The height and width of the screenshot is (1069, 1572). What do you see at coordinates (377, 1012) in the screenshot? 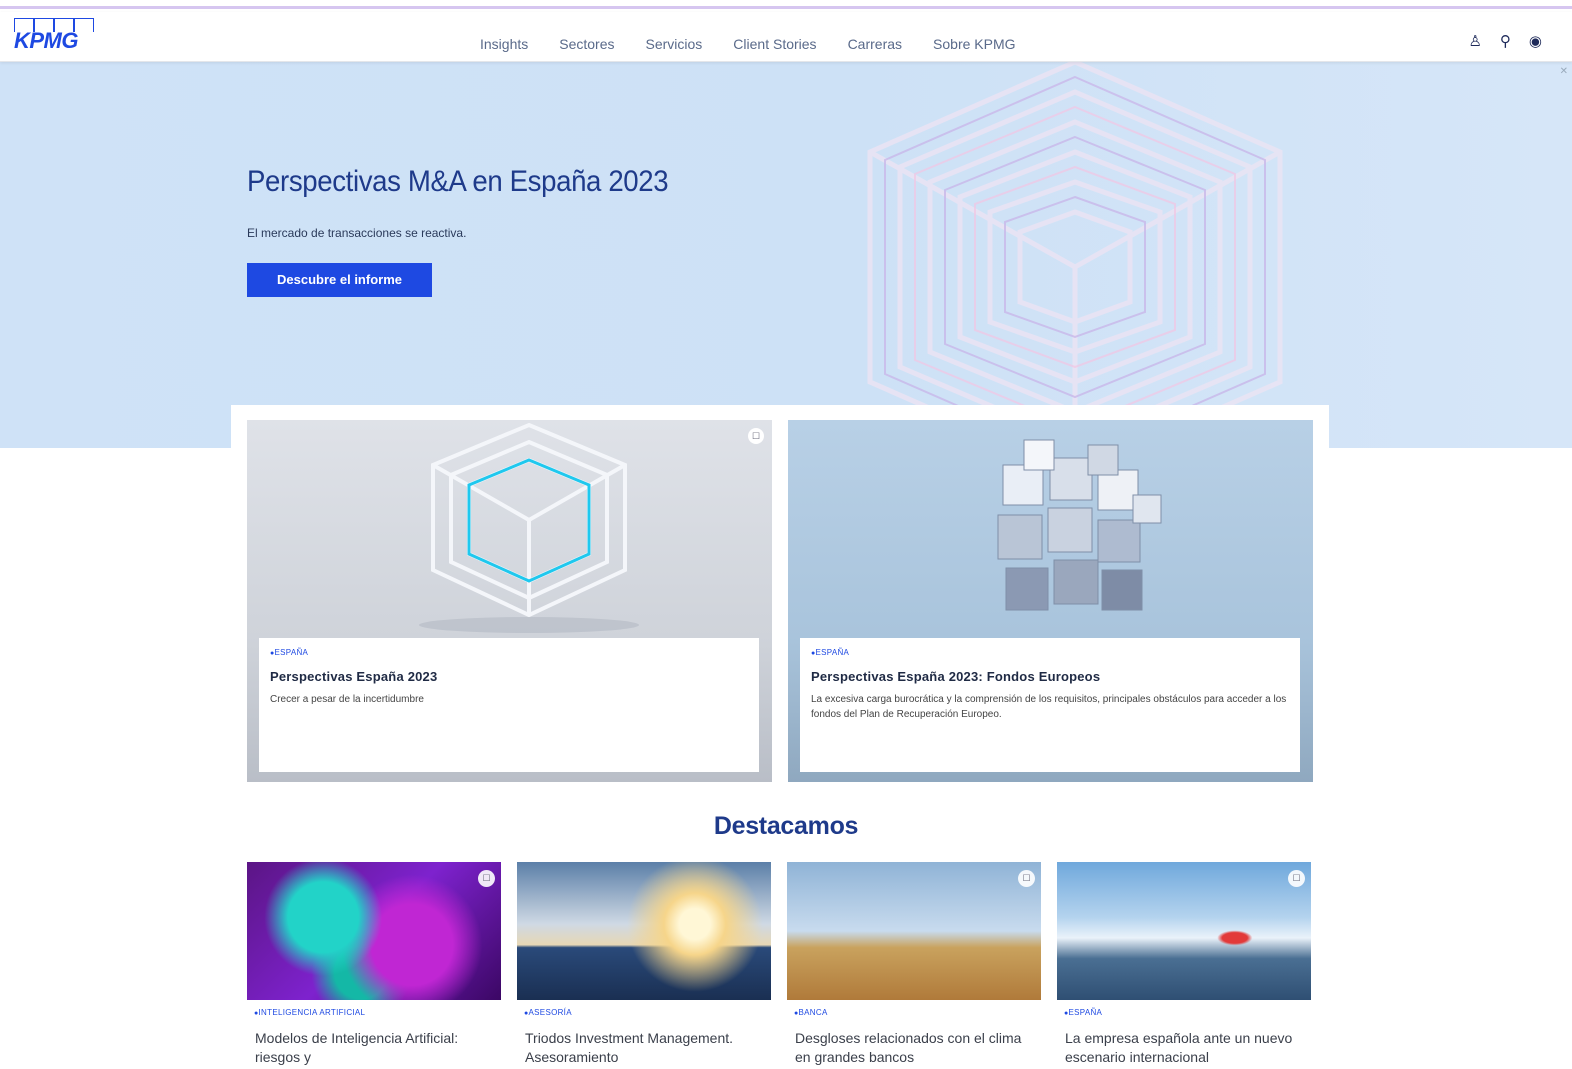
I see `featured-tag: INTELIGENCIA ARTIFICIAL` at bounding box center [377, 1012].